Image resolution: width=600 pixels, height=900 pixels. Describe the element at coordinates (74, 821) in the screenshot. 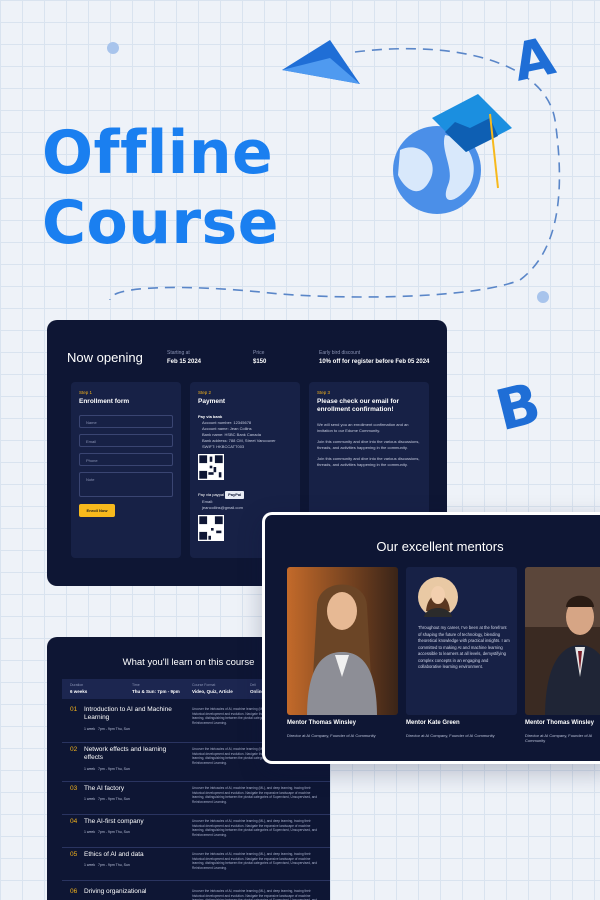

I see `lesson-number: 04` at that location.